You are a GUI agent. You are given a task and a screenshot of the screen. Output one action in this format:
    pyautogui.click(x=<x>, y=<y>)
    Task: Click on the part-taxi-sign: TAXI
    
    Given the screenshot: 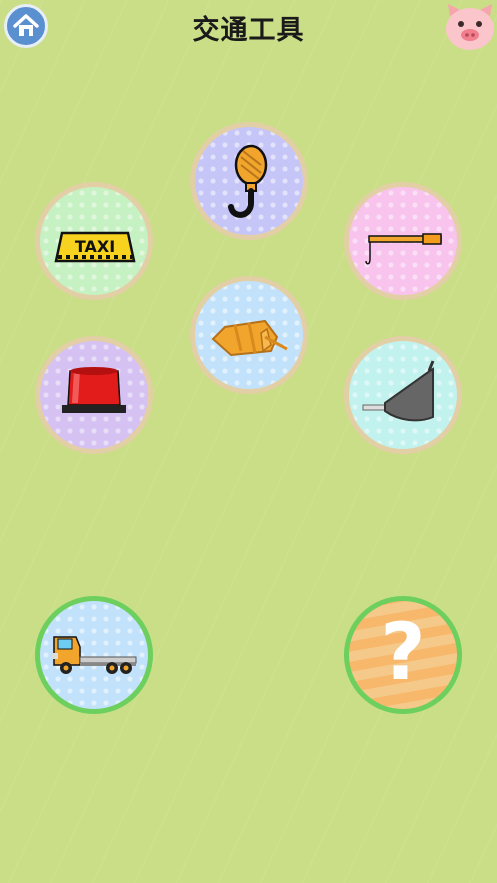 What is the action you would take?
    pyautogui.click(x=94, y=241)
    